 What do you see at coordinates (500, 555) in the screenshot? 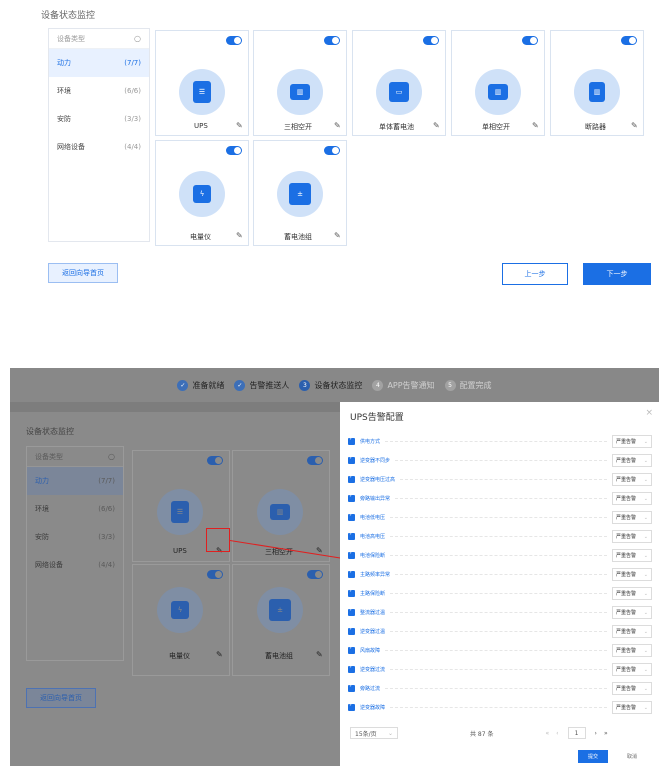
I see `alarm-row: 电池保险断 严重告警 ⌄` at bounding box center [500, 555].